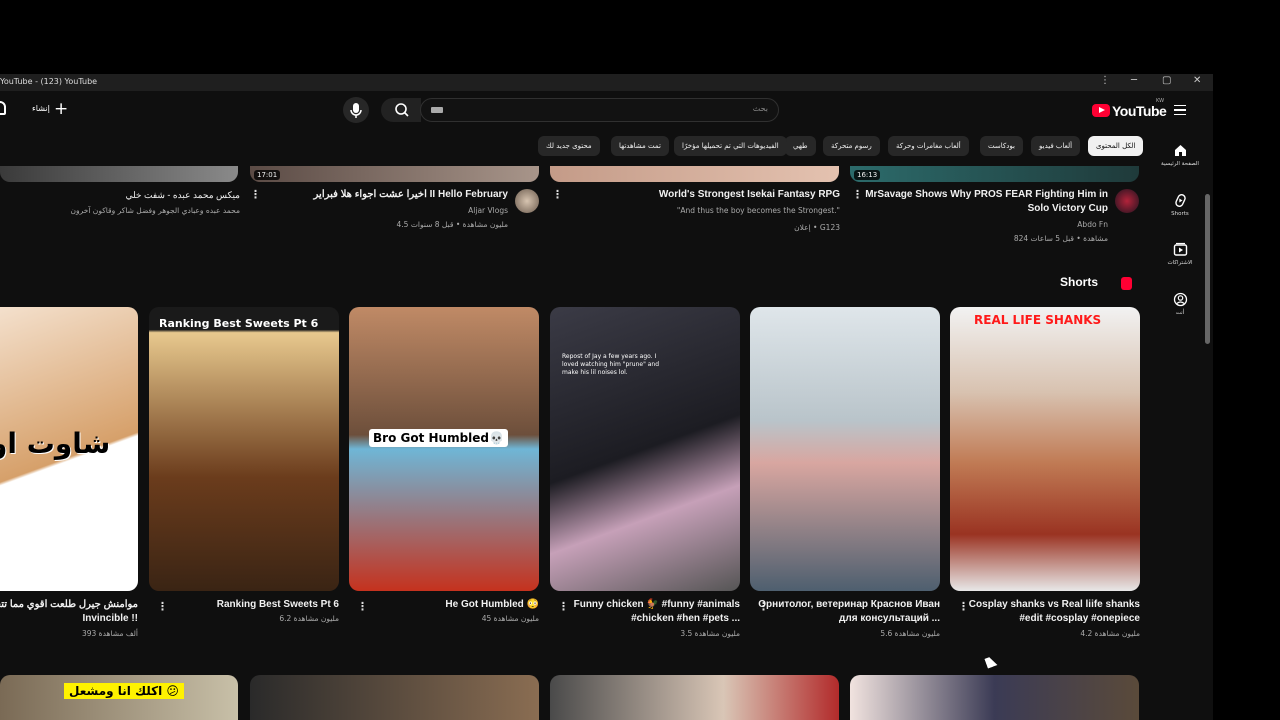  I want to click on notification-icon, so click(3, 108).